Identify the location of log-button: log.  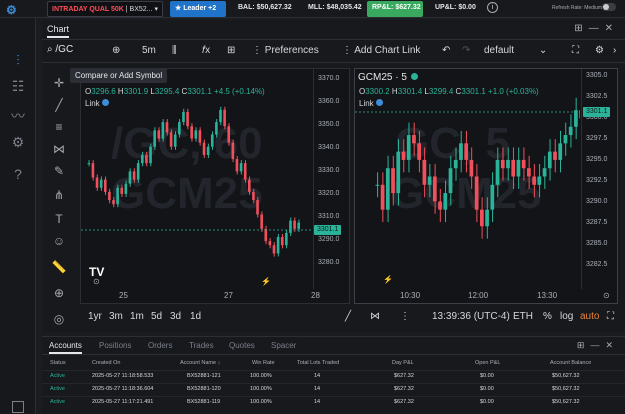
(566, 316).